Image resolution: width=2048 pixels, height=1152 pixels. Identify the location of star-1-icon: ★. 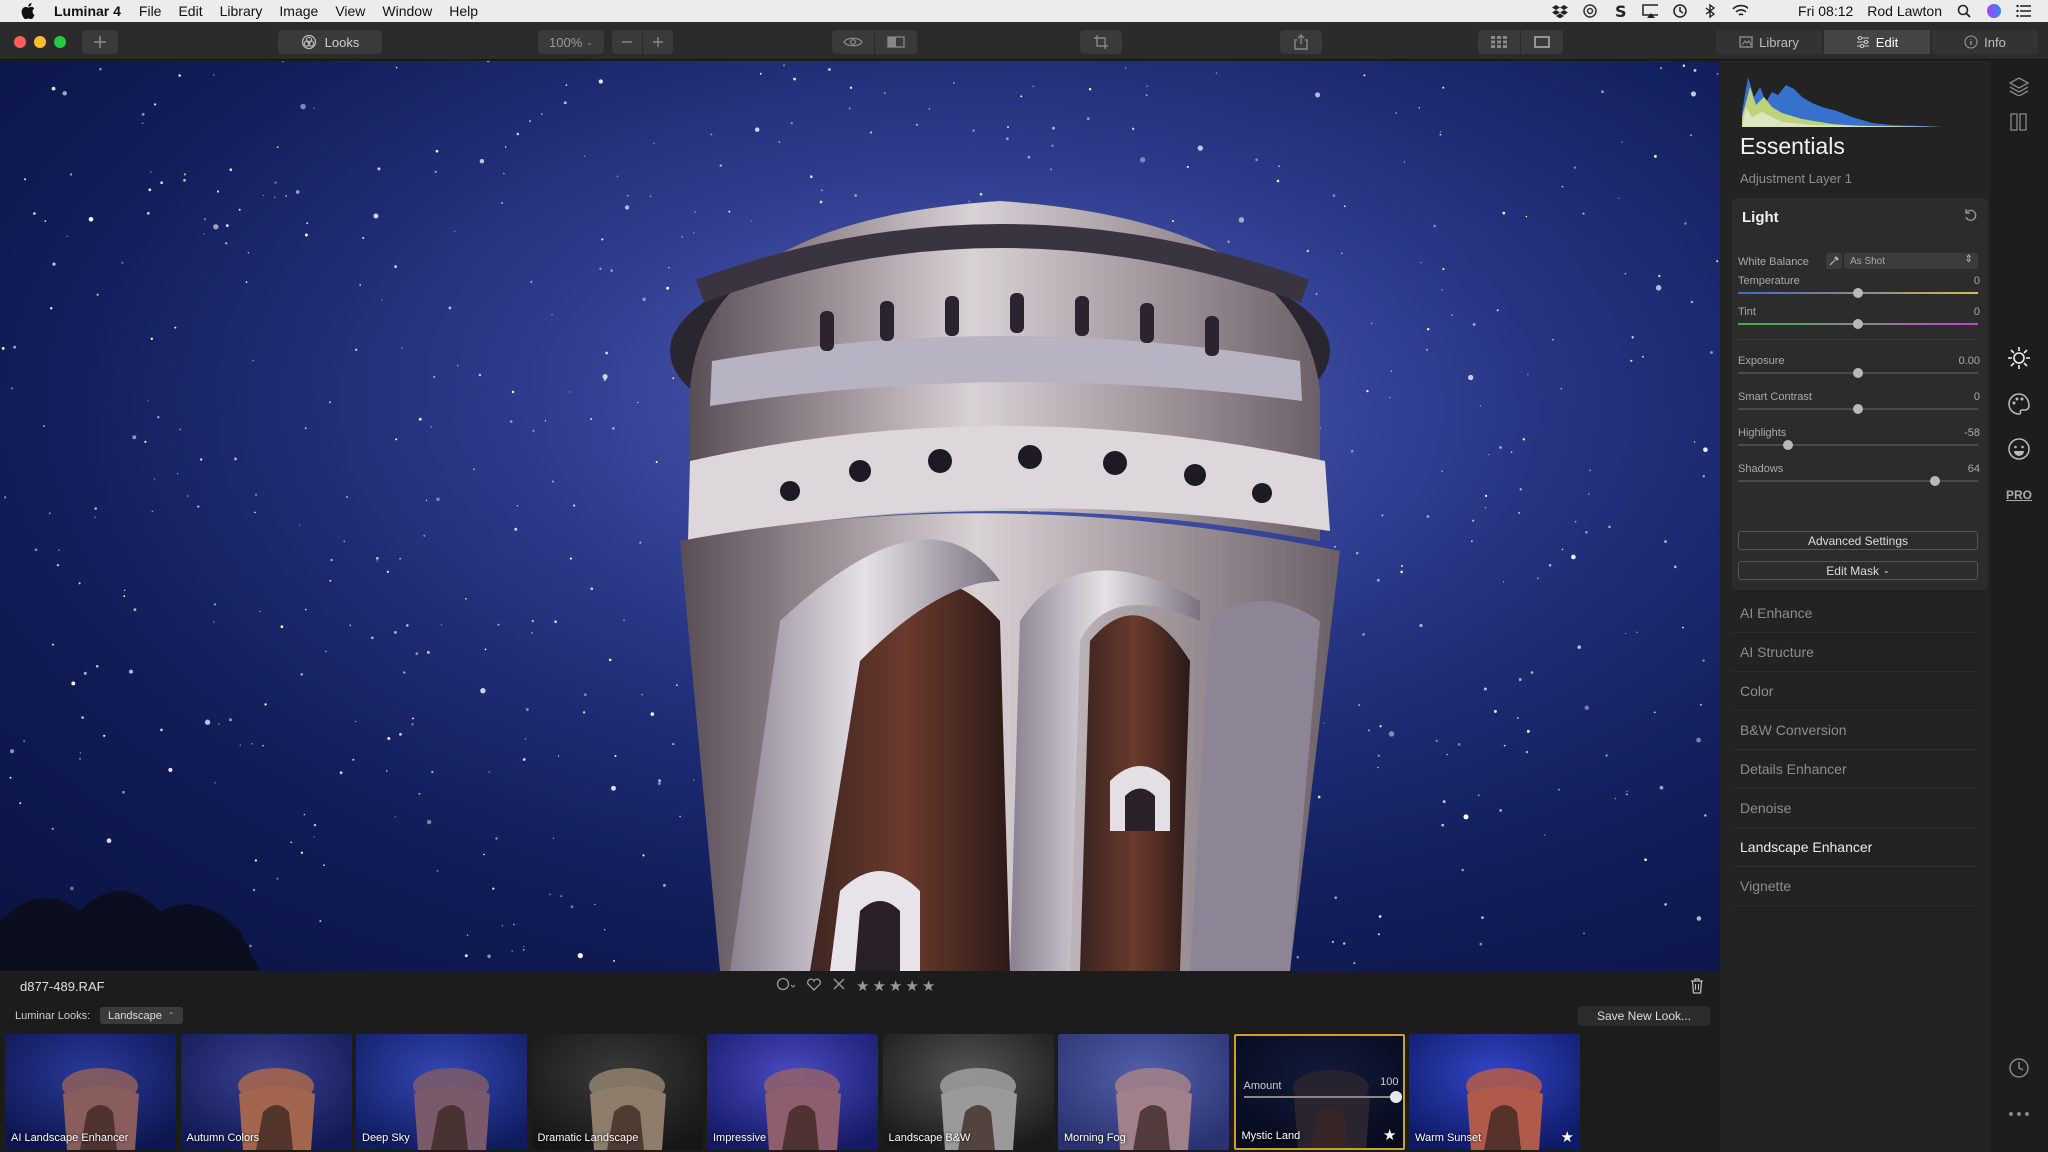
(862, 986).